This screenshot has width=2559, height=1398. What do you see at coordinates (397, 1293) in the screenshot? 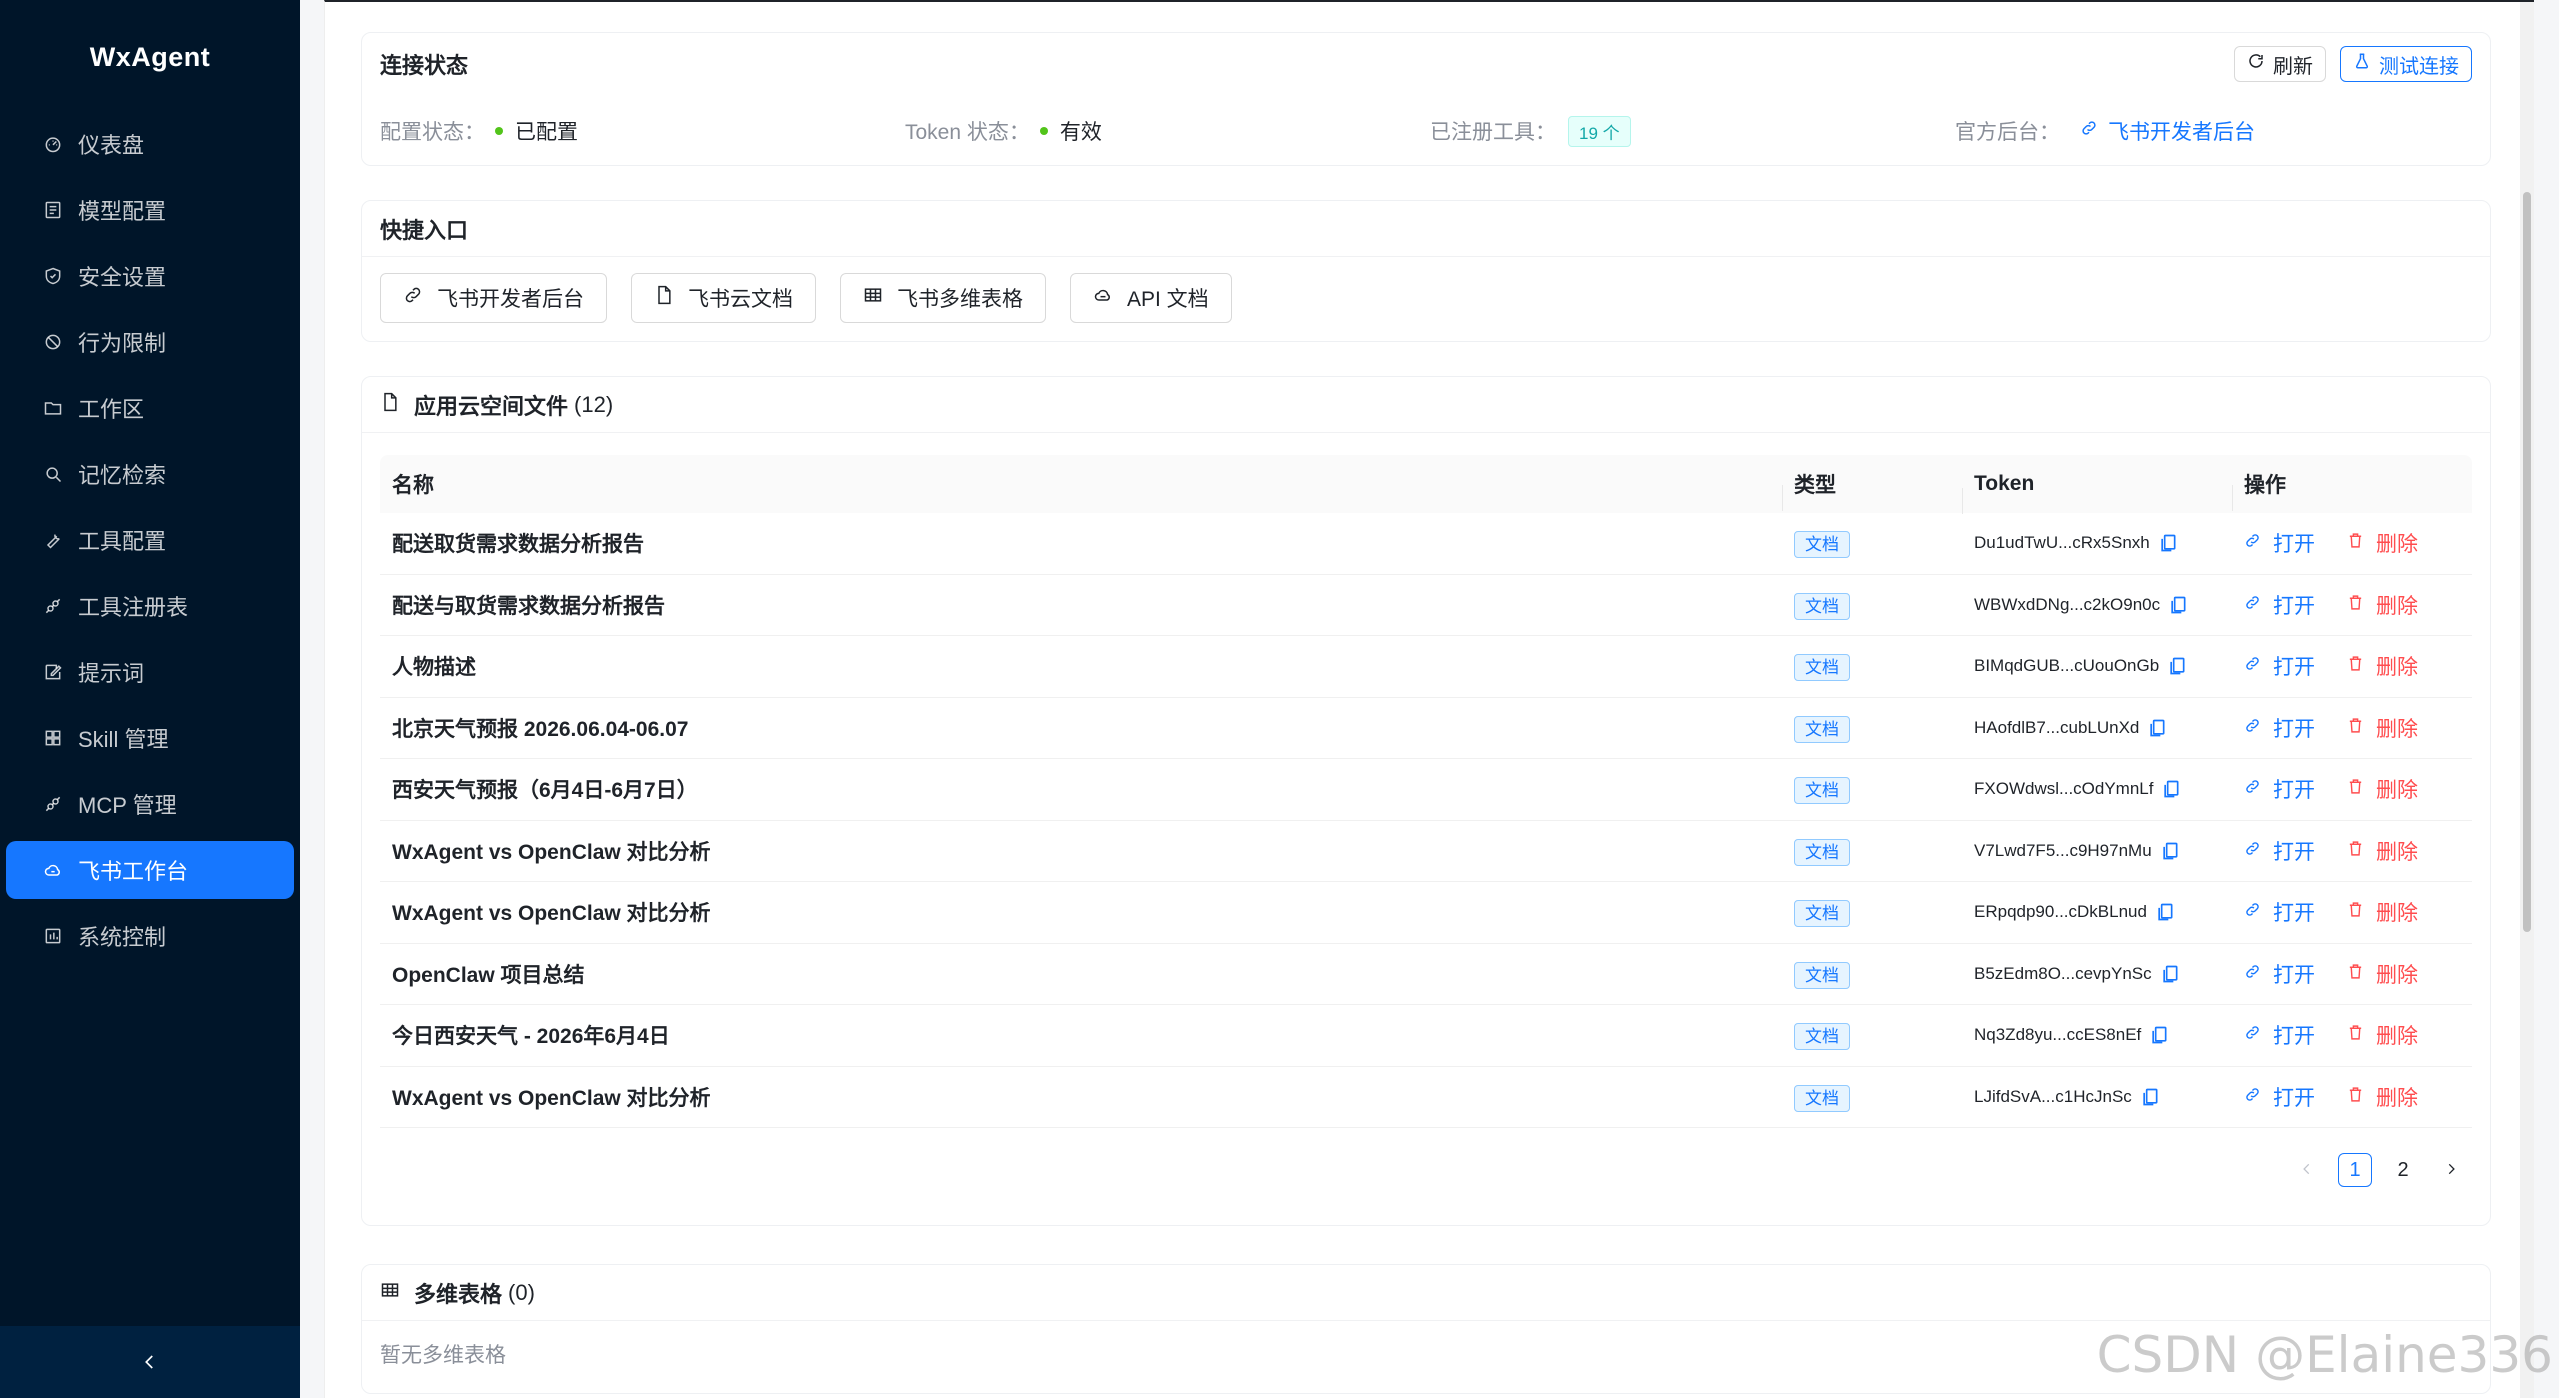
I see `table-icon` at bounding box center [397, 1293].